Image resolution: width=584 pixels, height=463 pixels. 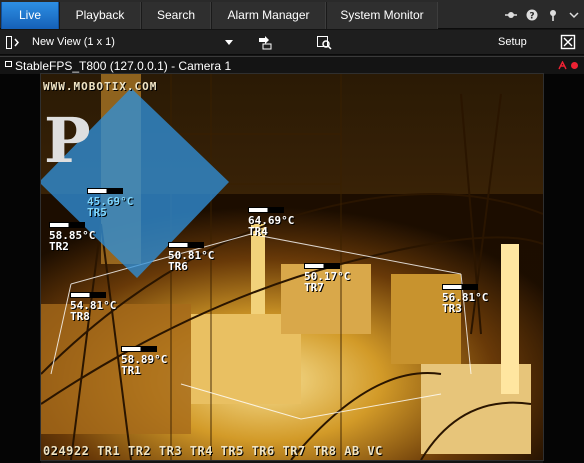 I want to click on view-selector: New View (1 x 1), so click(x=134, y=42).